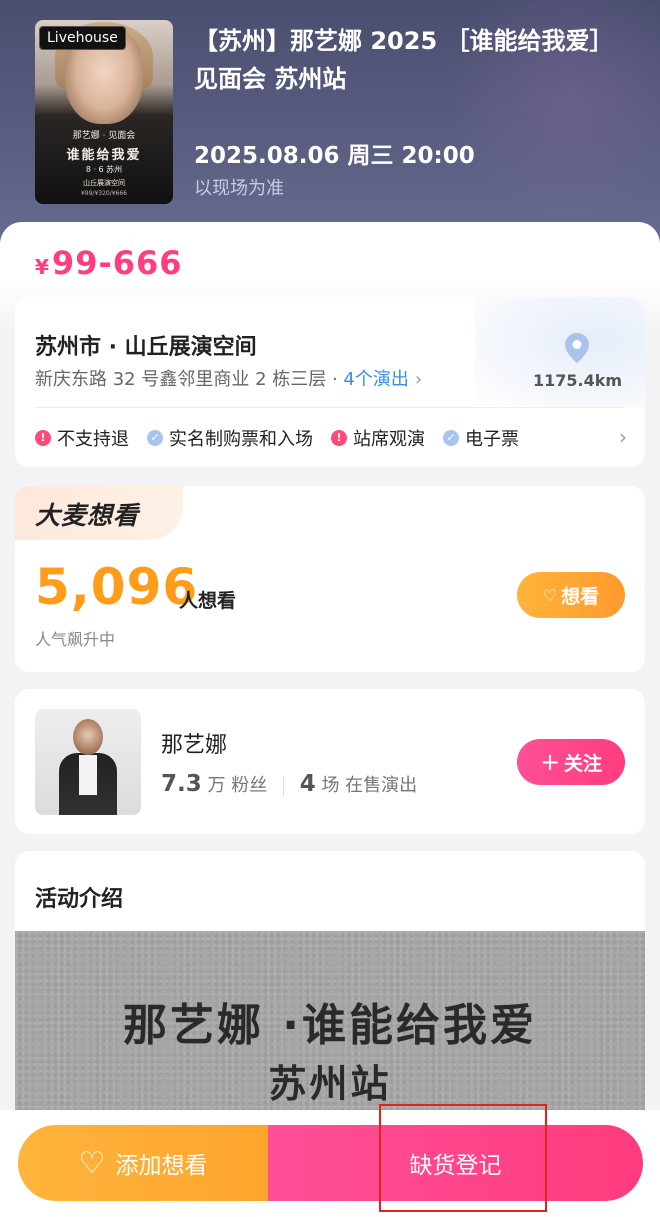 Image resolution: width=660 pixels, height=1217 pixels. I want to click on add-want-label: 添加想看, so click(161, 1166).